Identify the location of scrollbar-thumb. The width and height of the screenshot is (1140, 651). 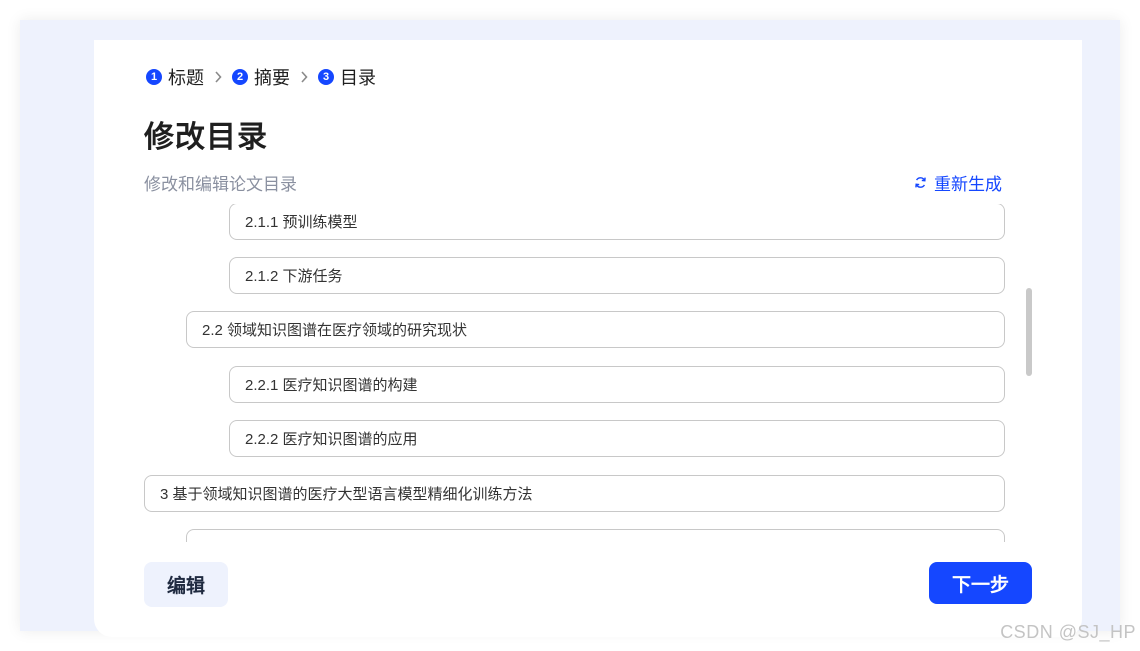
(1029, 332).